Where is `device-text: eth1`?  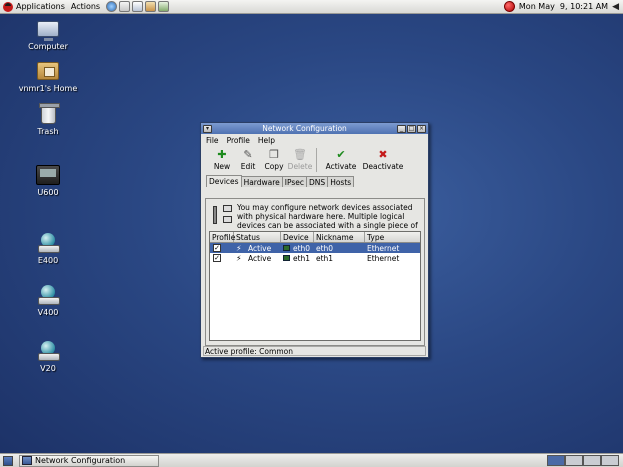 device-text: eth1 is located at coordinates (302, 258).